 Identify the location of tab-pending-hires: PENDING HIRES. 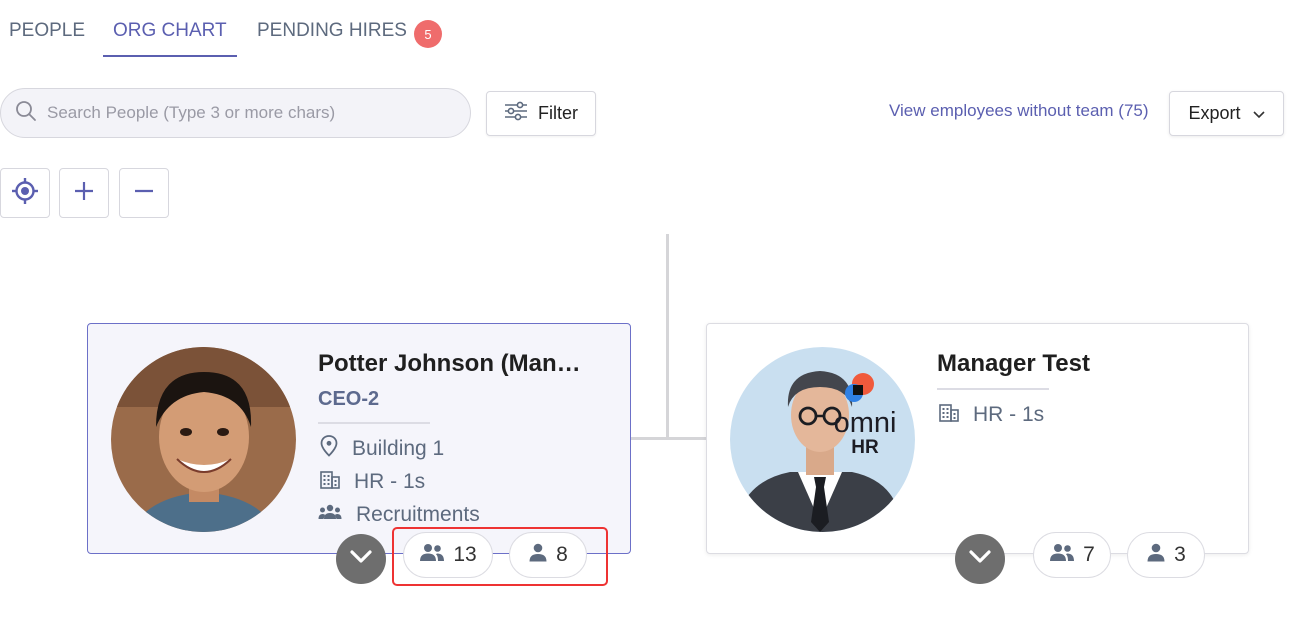
(332, 31).